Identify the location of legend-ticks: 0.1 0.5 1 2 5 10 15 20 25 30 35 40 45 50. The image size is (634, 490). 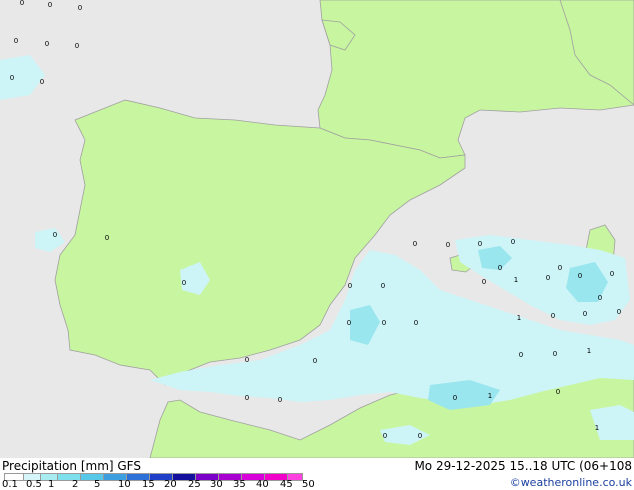
(317, 485).